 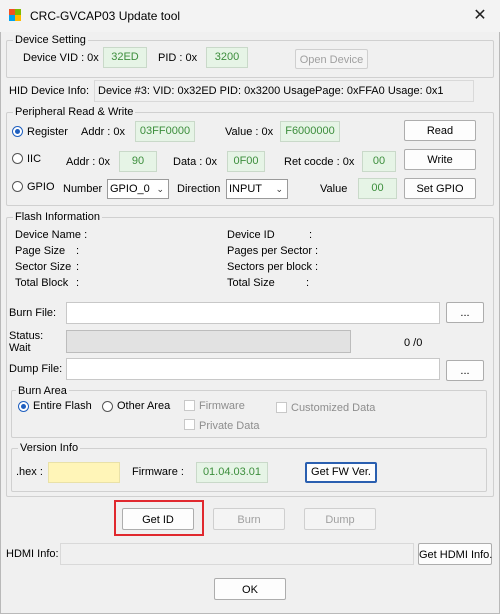 What do you see at coordinates (273, 251) in the screenshot?
I see `pages-per-sector-label: Pages per Sector :` at bounding box center [273, 251].